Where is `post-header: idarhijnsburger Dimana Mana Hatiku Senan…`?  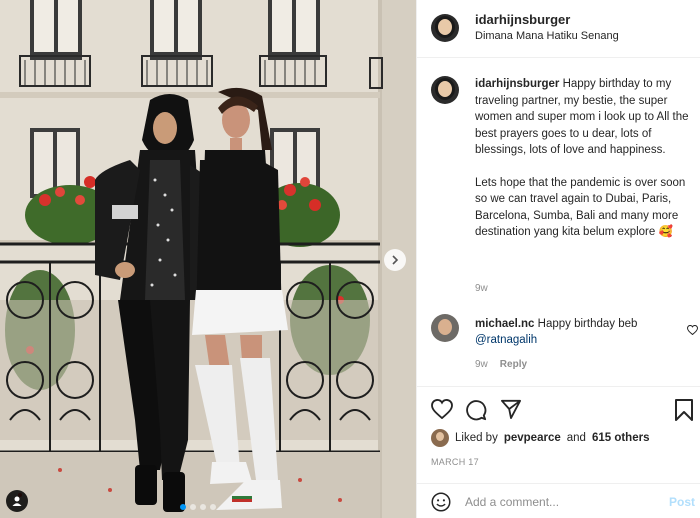
post-header: idarhijnsburger Dimana Mana Hatiku Senan… is located at coordinates (558, 29).